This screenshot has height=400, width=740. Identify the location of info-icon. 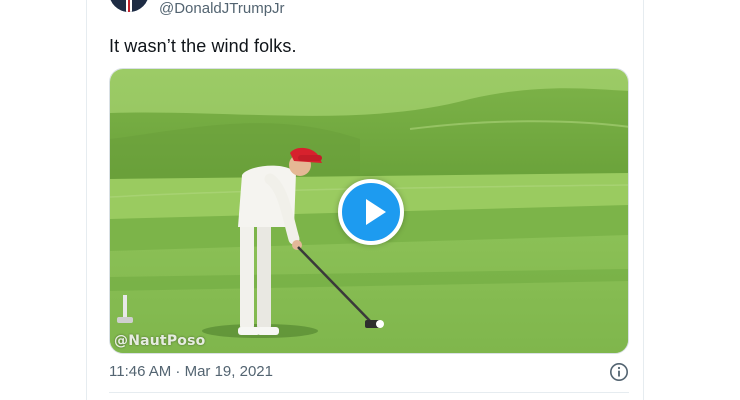
(619, 372).